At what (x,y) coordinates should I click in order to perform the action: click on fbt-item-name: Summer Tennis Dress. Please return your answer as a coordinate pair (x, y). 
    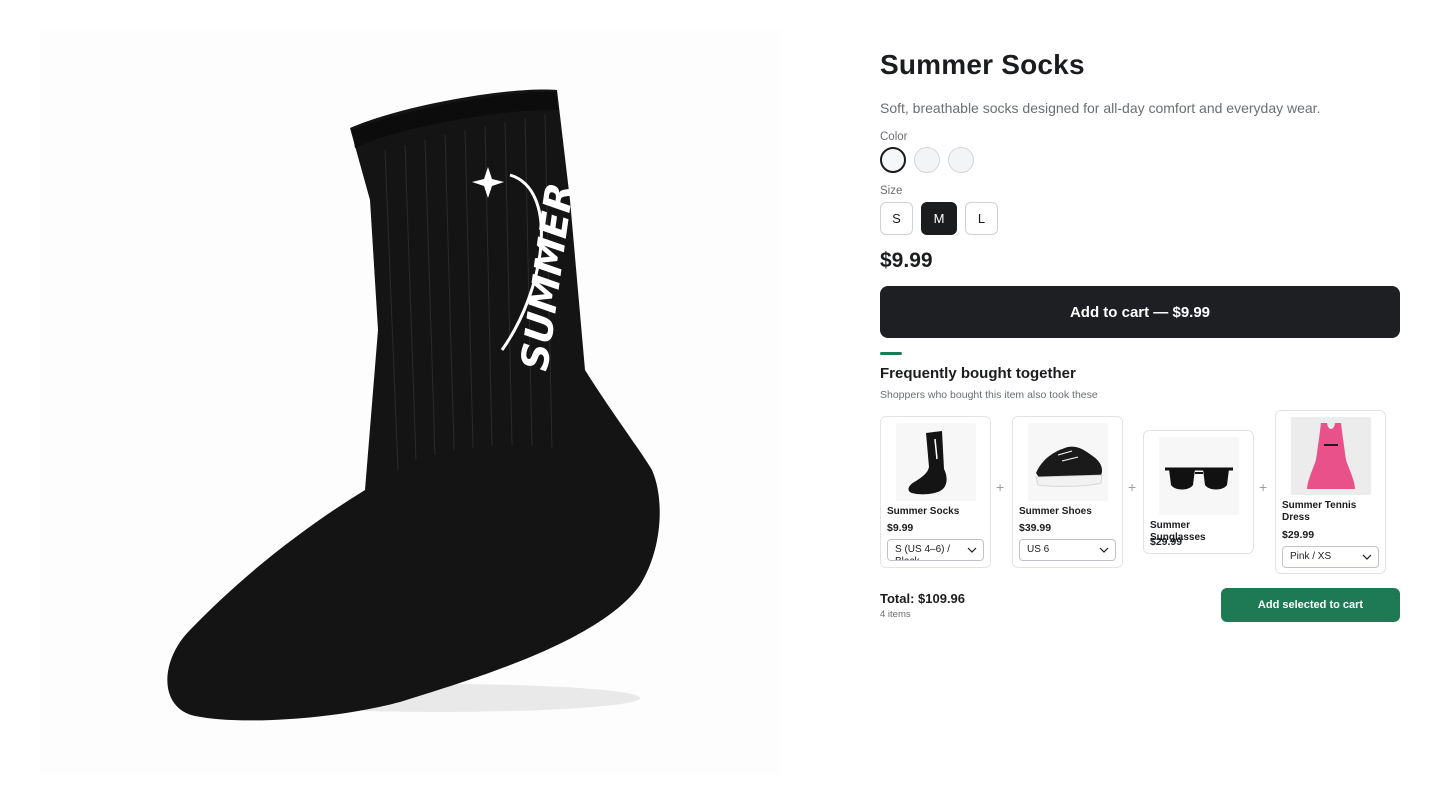
    Looking at the image, I should click on (1319, 511).